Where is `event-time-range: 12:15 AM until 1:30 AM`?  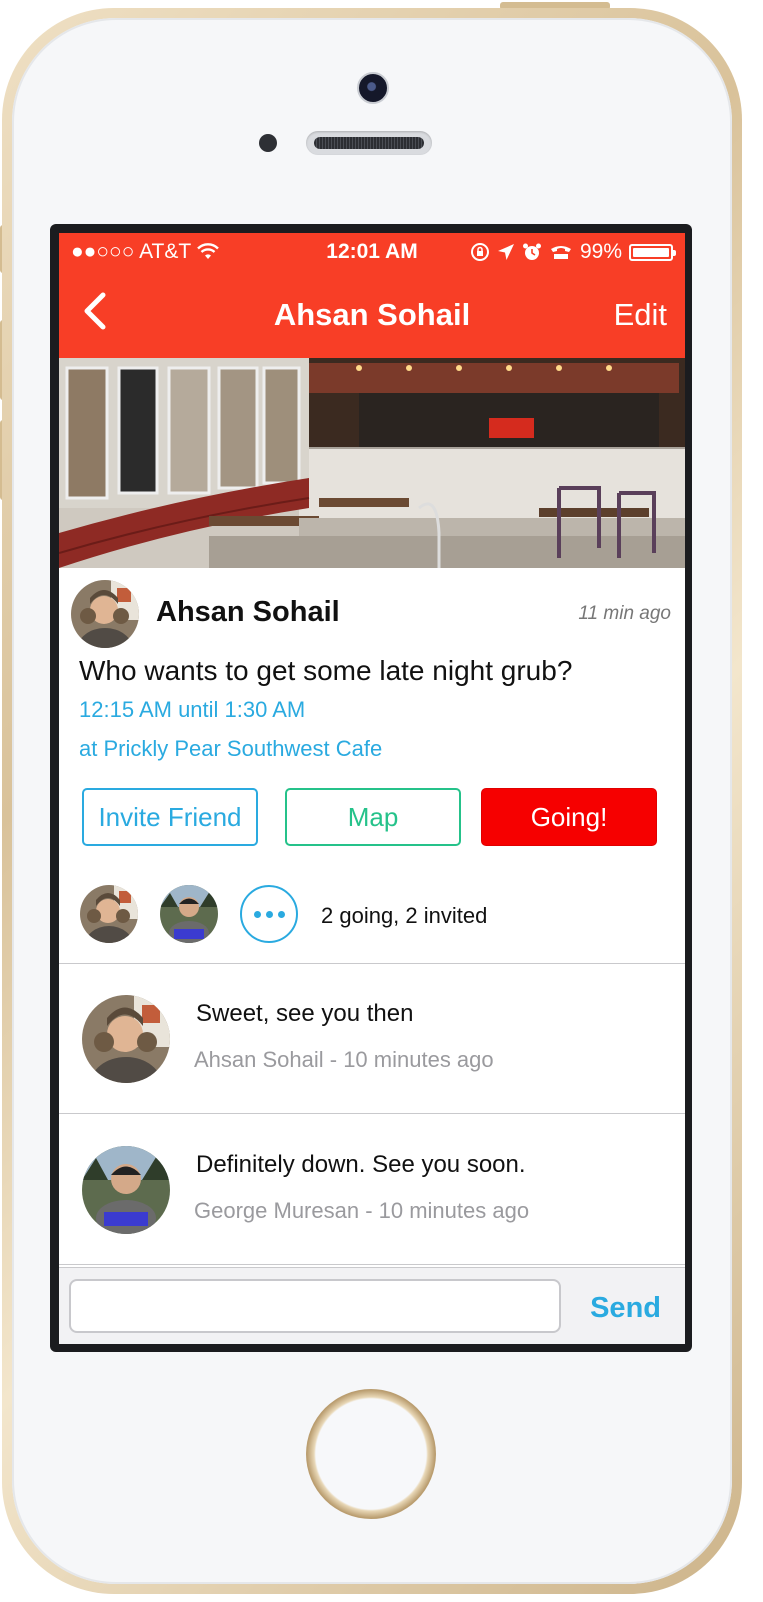
event-time-range: 12:15 AM until 1:30 AM is located at coordinates (192, 709).